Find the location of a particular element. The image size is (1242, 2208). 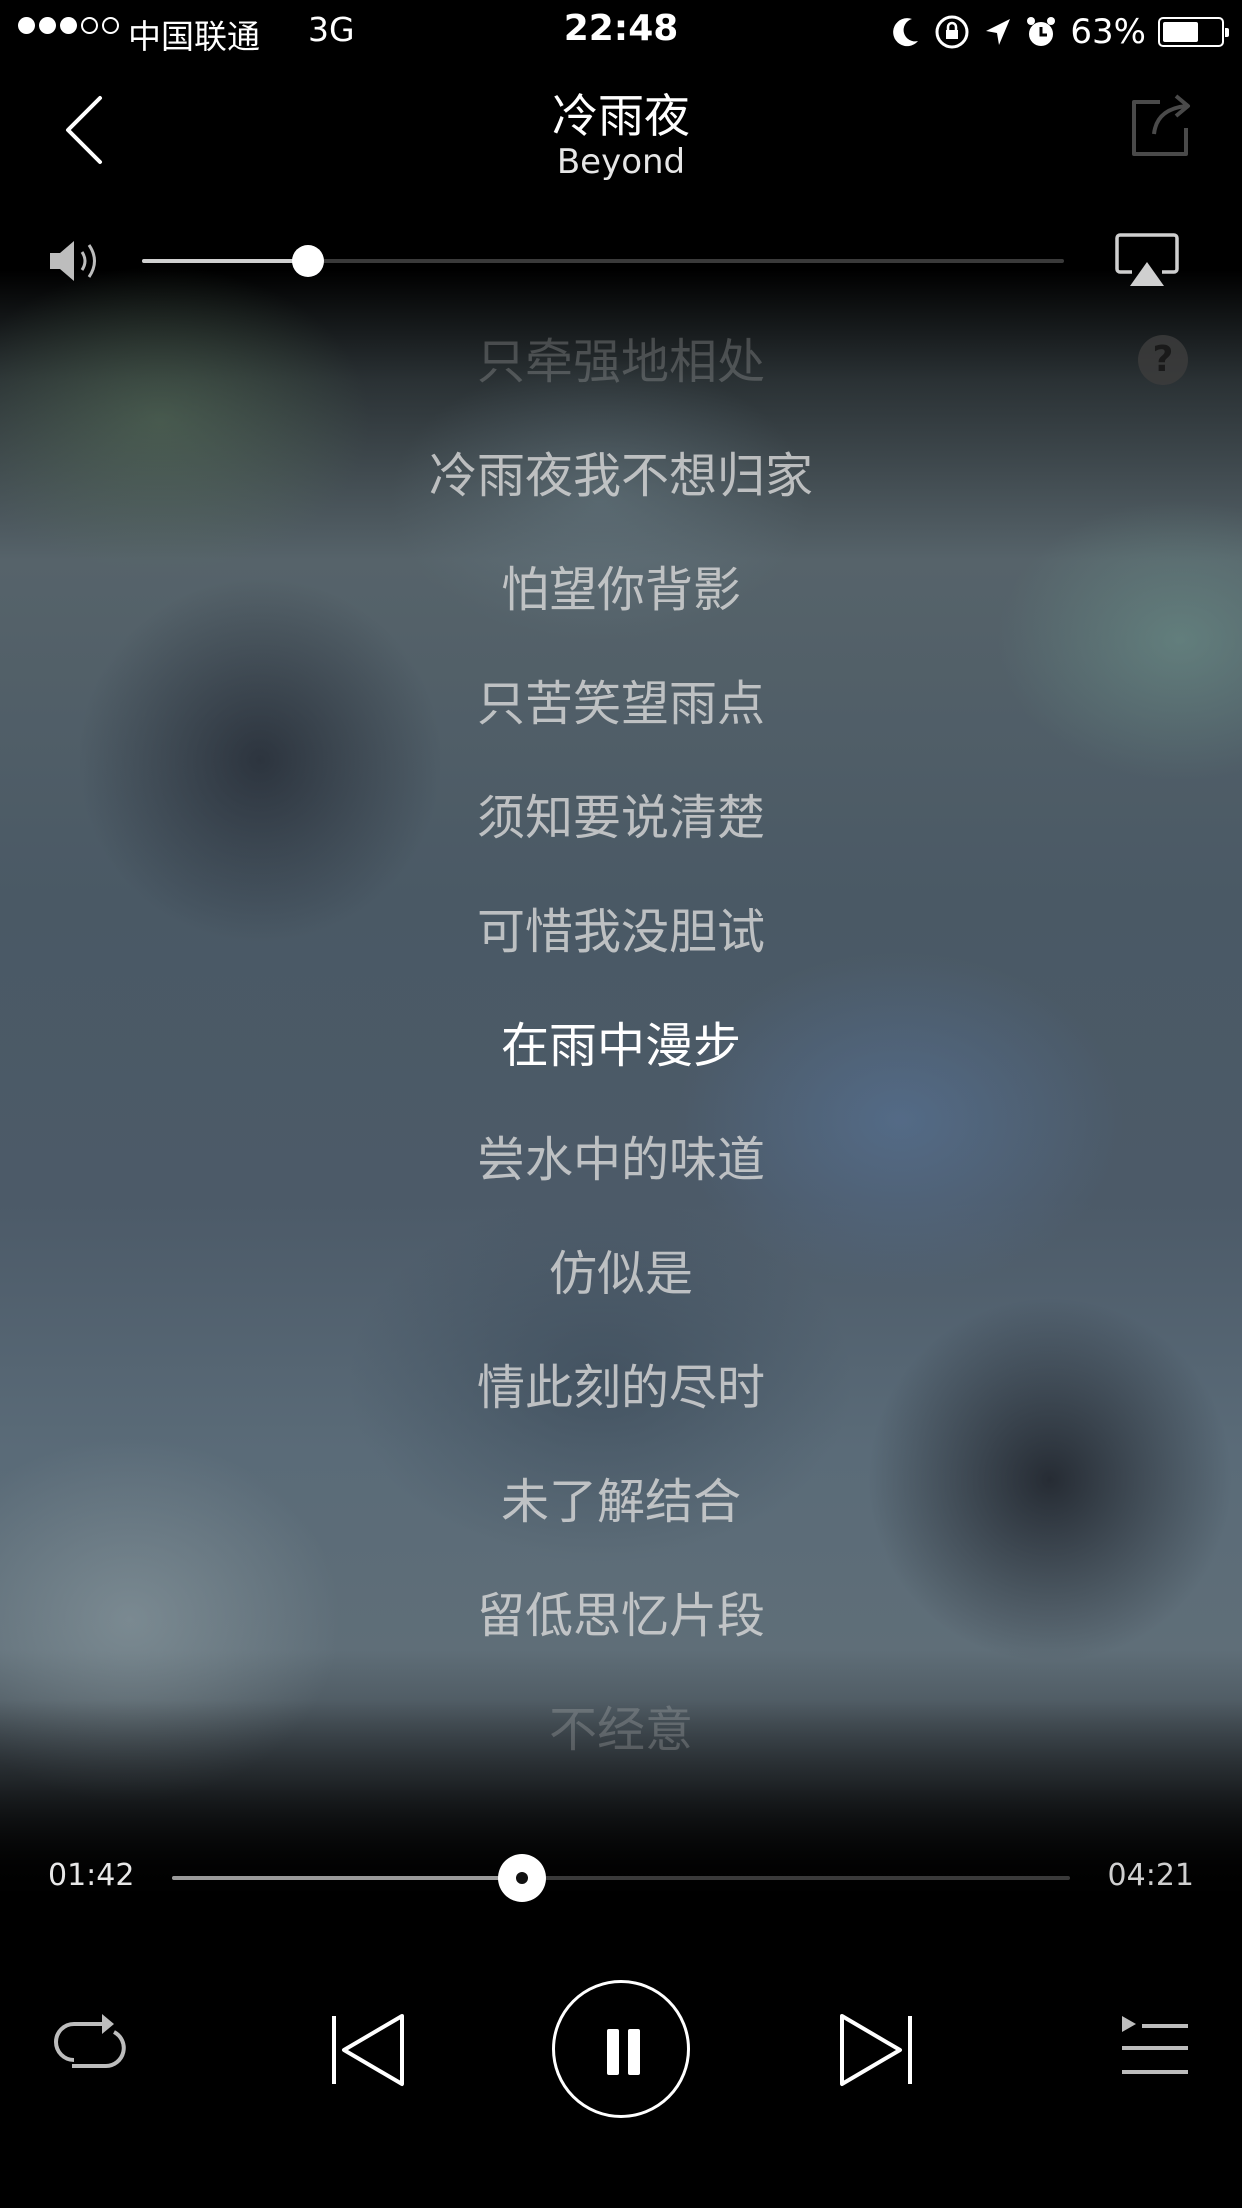

repeat-icon is located at coordinates (90, 2045).